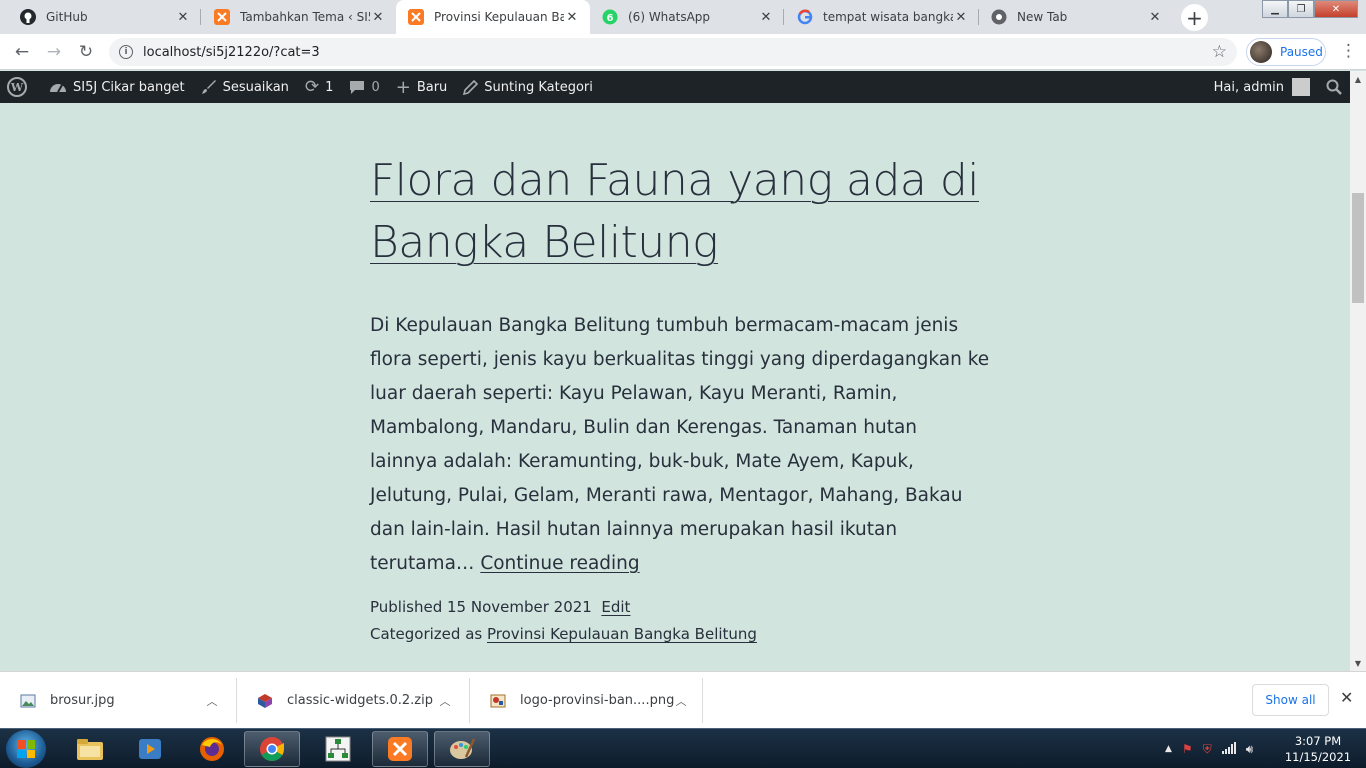  What do you see at coordinates (615, 607) in the screenshot?
I see `edit-post-link: Edit` at bounding box center [615, 607].